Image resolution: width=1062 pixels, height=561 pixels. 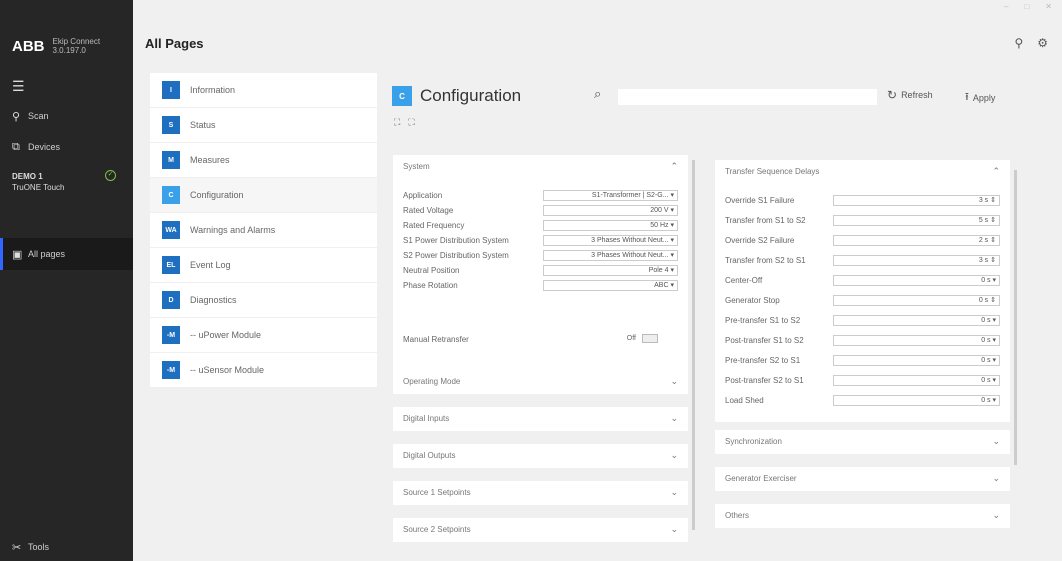 I want to click on section-header: Digital Inputs ⌄, so click(x=540, y=418).